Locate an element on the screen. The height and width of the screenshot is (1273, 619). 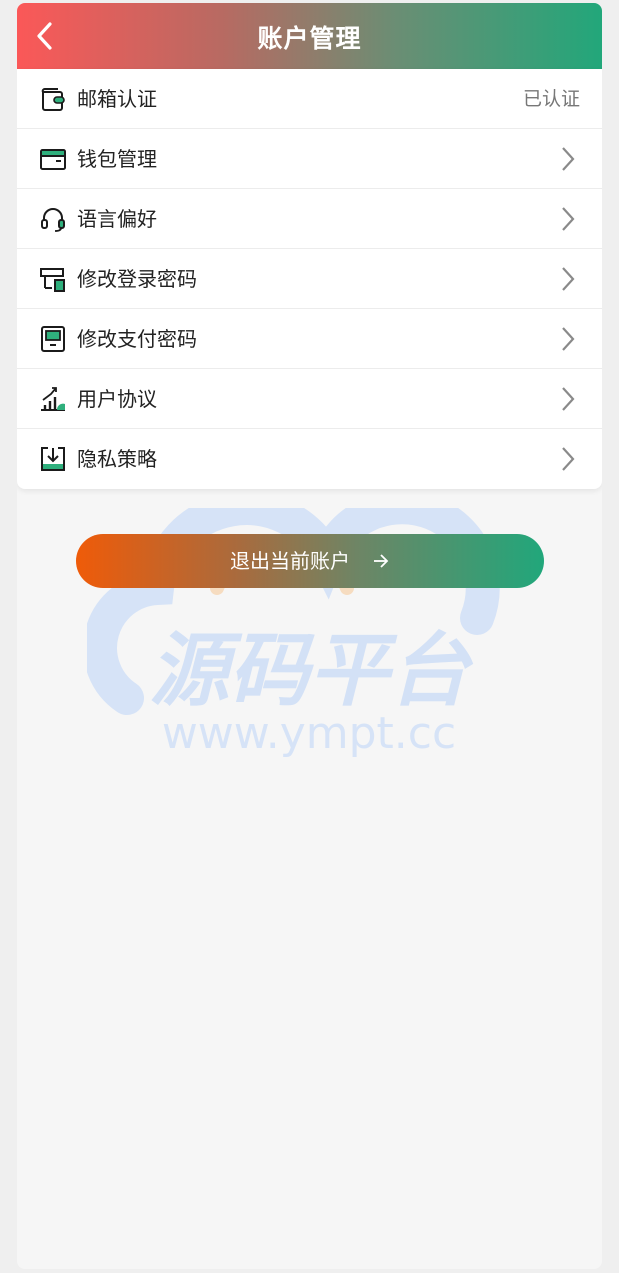
menu-item-privacy-policy: 隐私策略 is located at coordinates (309, 459).